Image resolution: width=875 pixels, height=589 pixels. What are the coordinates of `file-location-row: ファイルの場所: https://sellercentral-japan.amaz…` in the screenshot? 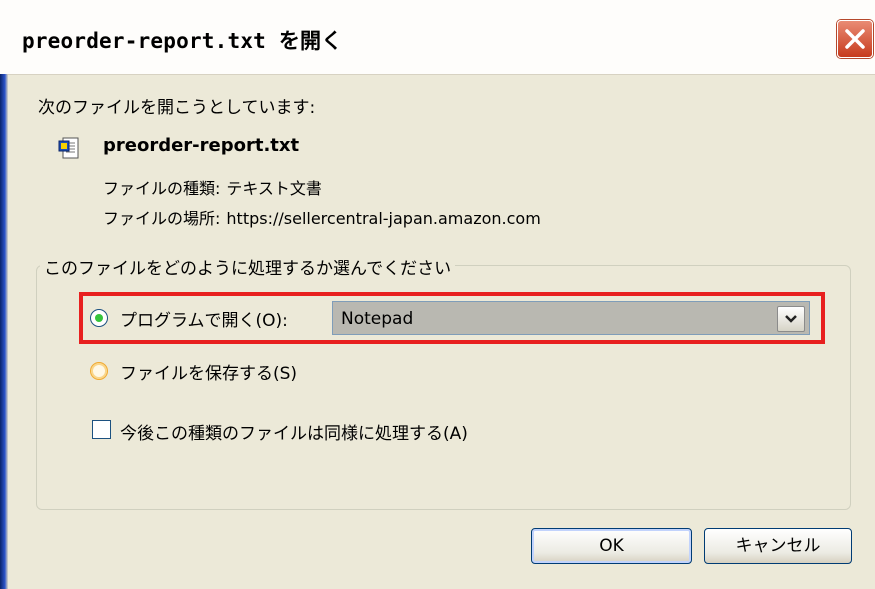 It's located at (322, 217).